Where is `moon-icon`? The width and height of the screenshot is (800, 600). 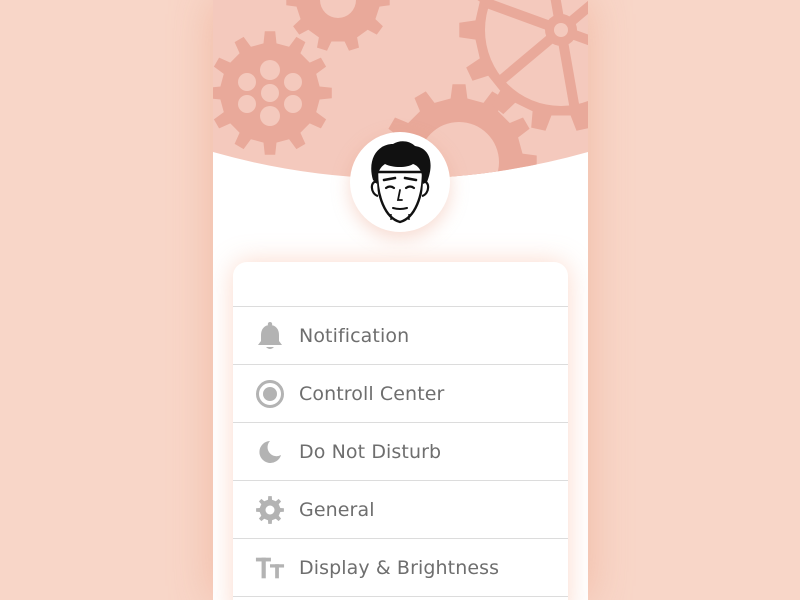
moon-icon is located at coordinates (270, 452).